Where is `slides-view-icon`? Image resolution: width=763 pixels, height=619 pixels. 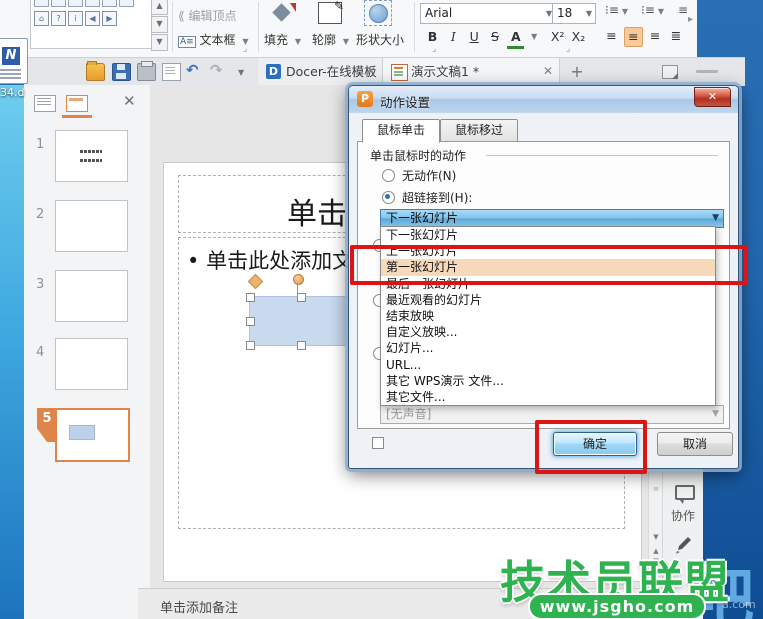
slides-view-icon is located at coordinates (77, 103).